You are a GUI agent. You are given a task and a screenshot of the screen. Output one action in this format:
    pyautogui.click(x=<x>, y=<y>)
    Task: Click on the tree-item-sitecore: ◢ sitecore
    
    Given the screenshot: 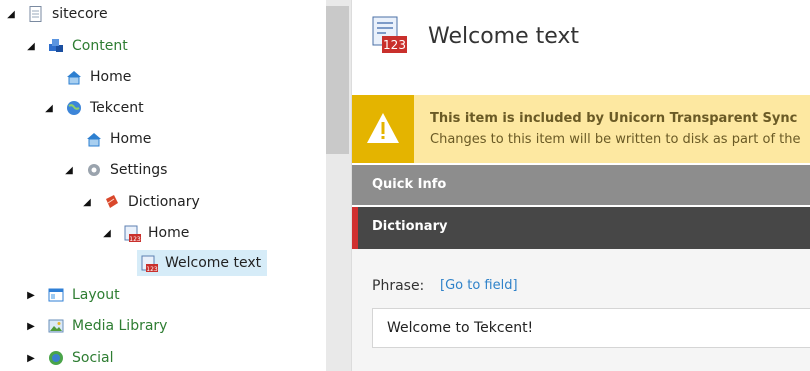 What is the action you would take?
    pyautogui.click(x=56, y=14)
    